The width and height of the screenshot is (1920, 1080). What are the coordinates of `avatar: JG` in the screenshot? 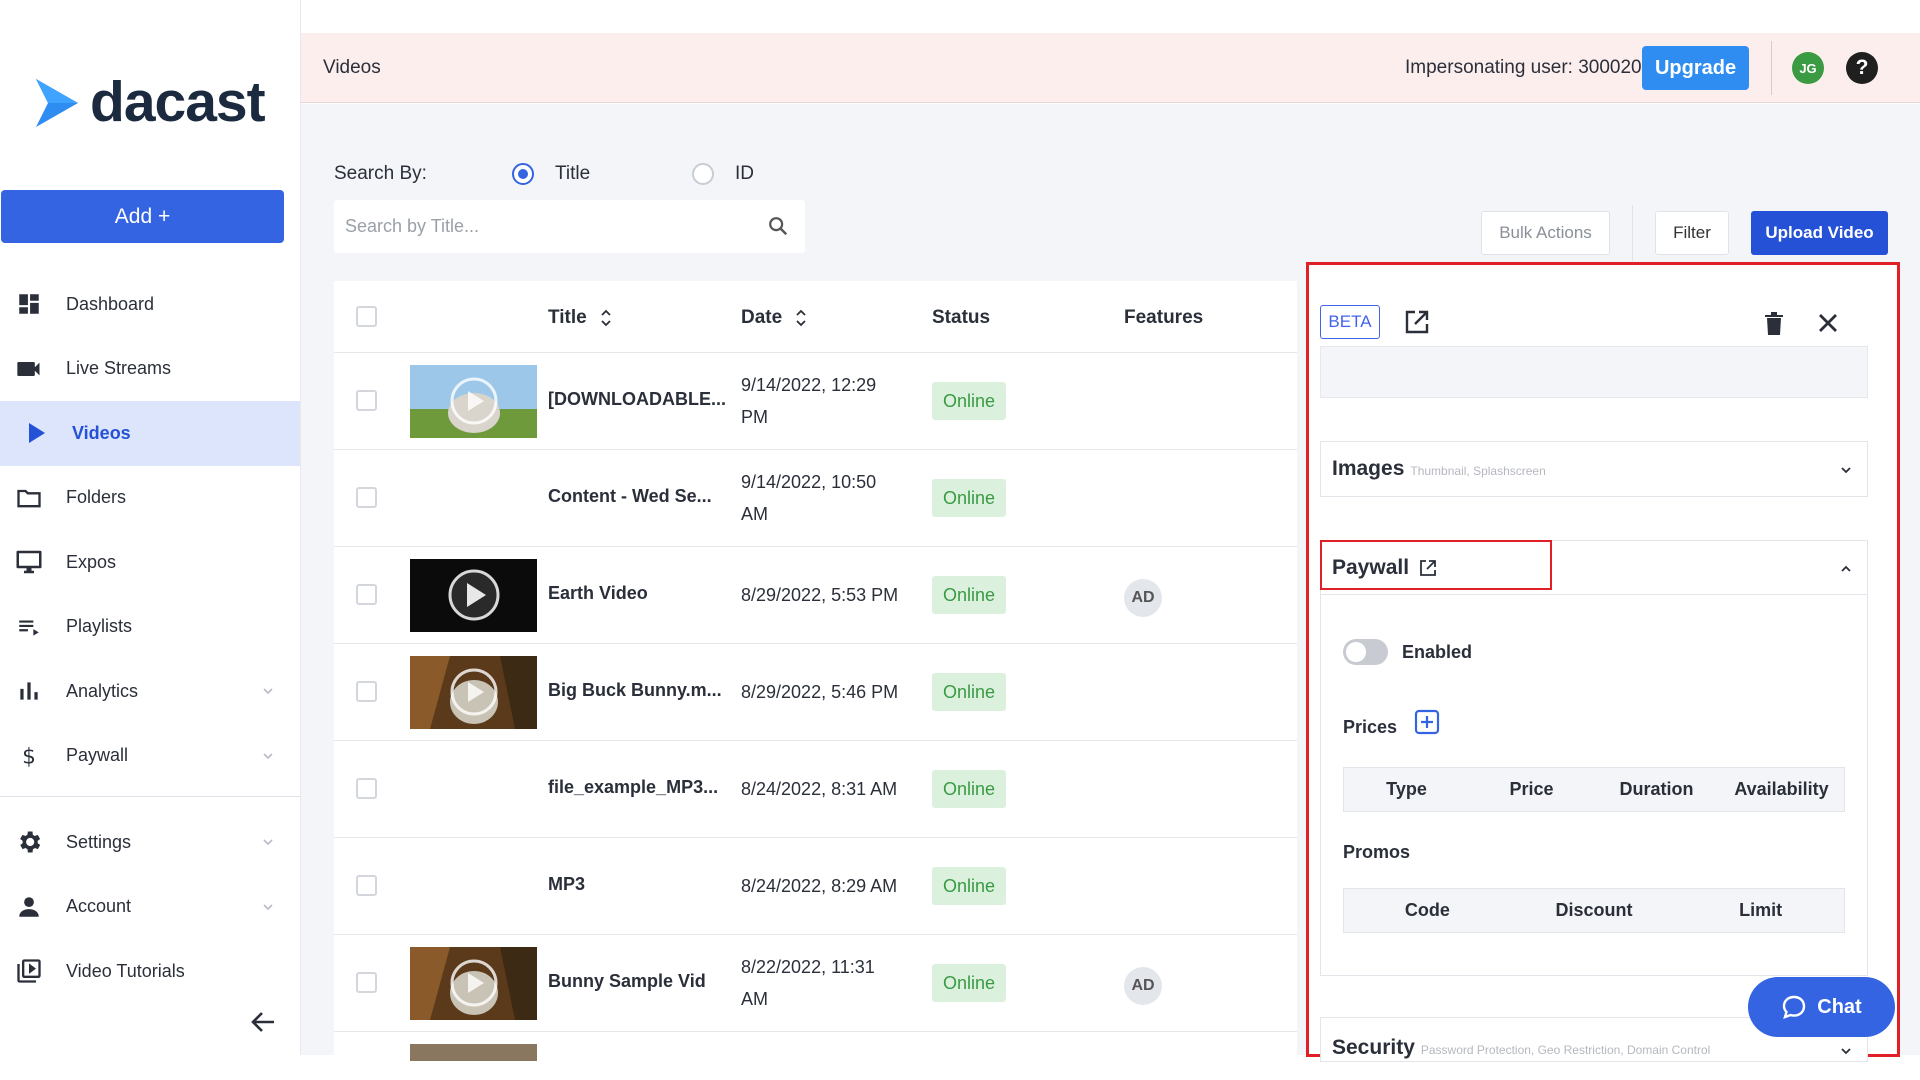 It's located at (1808, 68).